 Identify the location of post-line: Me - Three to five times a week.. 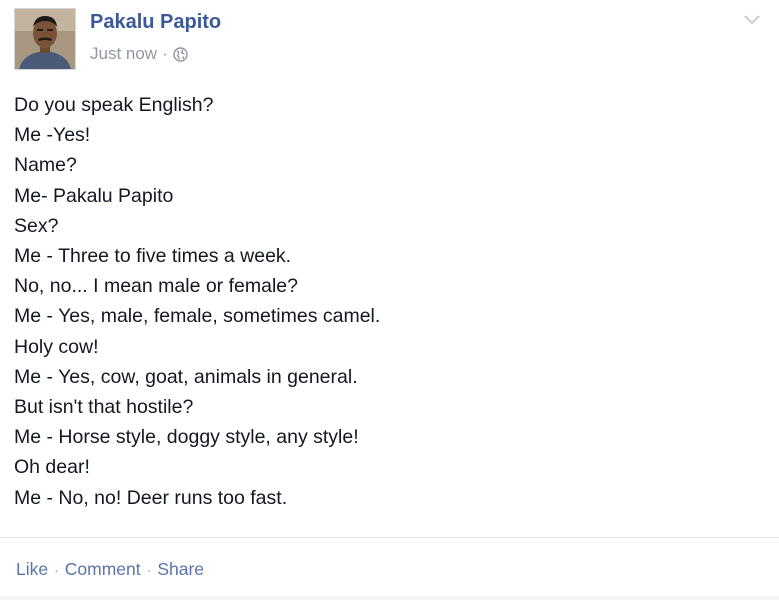
(153, 256).